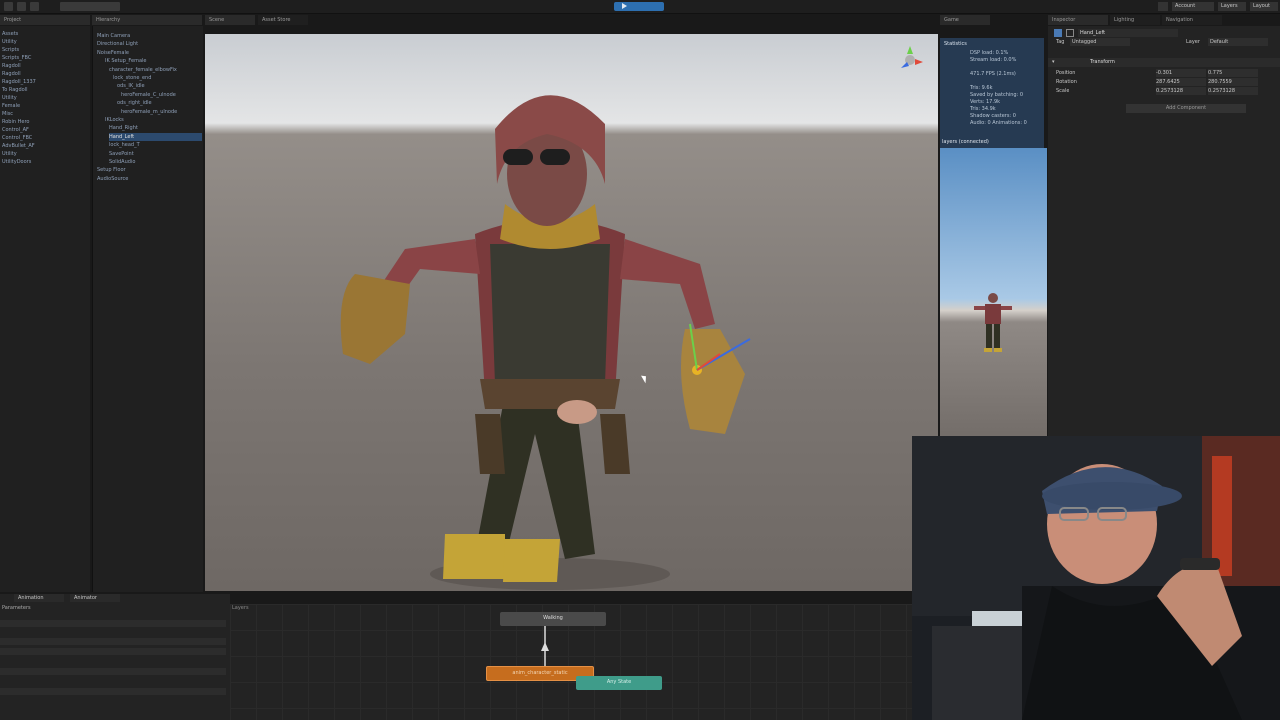 Image resolution: width=1280 pixels, height=720 pixels. What do you see at coordinates (34, 6) in the screenshot?
I see `rotate-tool-icon` at bounding box center [34, 6].